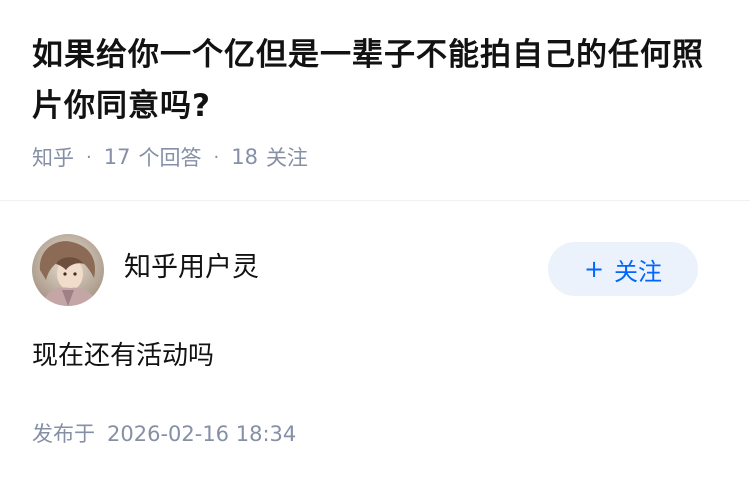 The width and height of the screenshot is (750, 484). Describe the element at coordinates (117, 157) in the screenshot. I see `answer-count: 17` at that location.